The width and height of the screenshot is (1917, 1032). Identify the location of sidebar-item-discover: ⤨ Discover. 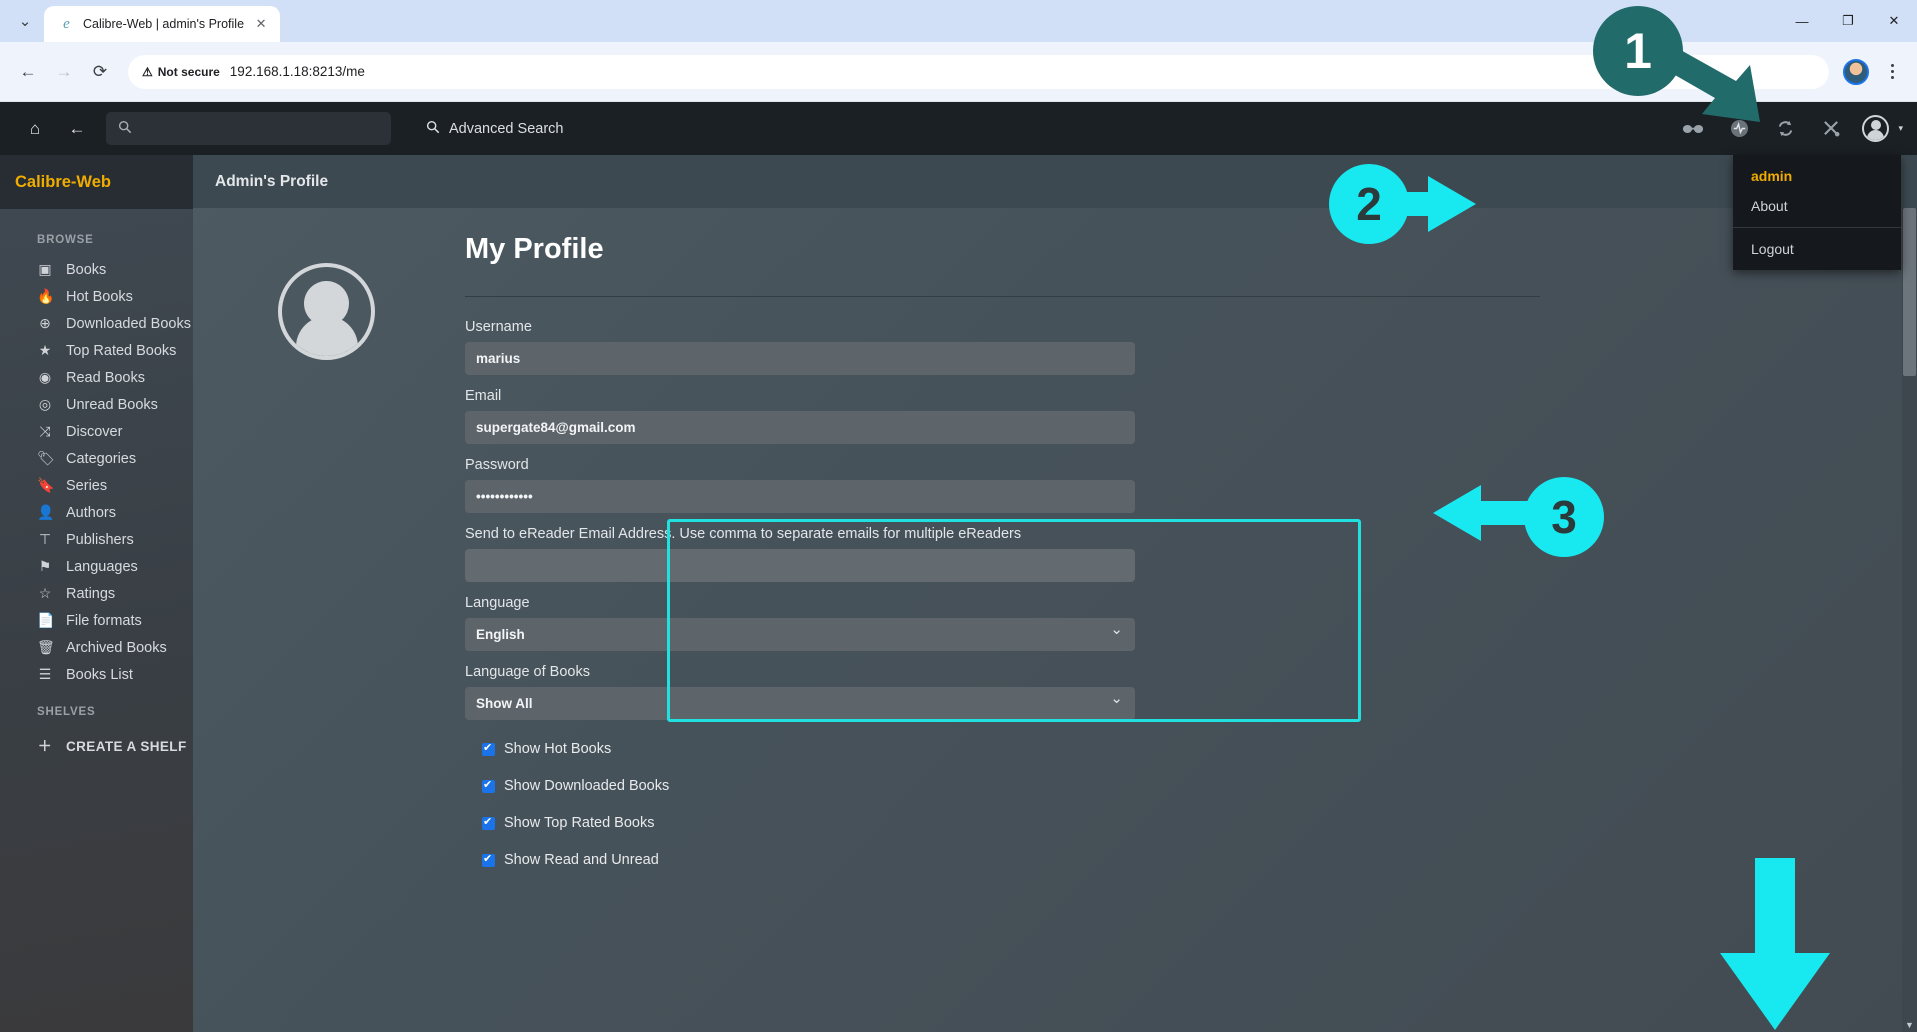
(96, 431).